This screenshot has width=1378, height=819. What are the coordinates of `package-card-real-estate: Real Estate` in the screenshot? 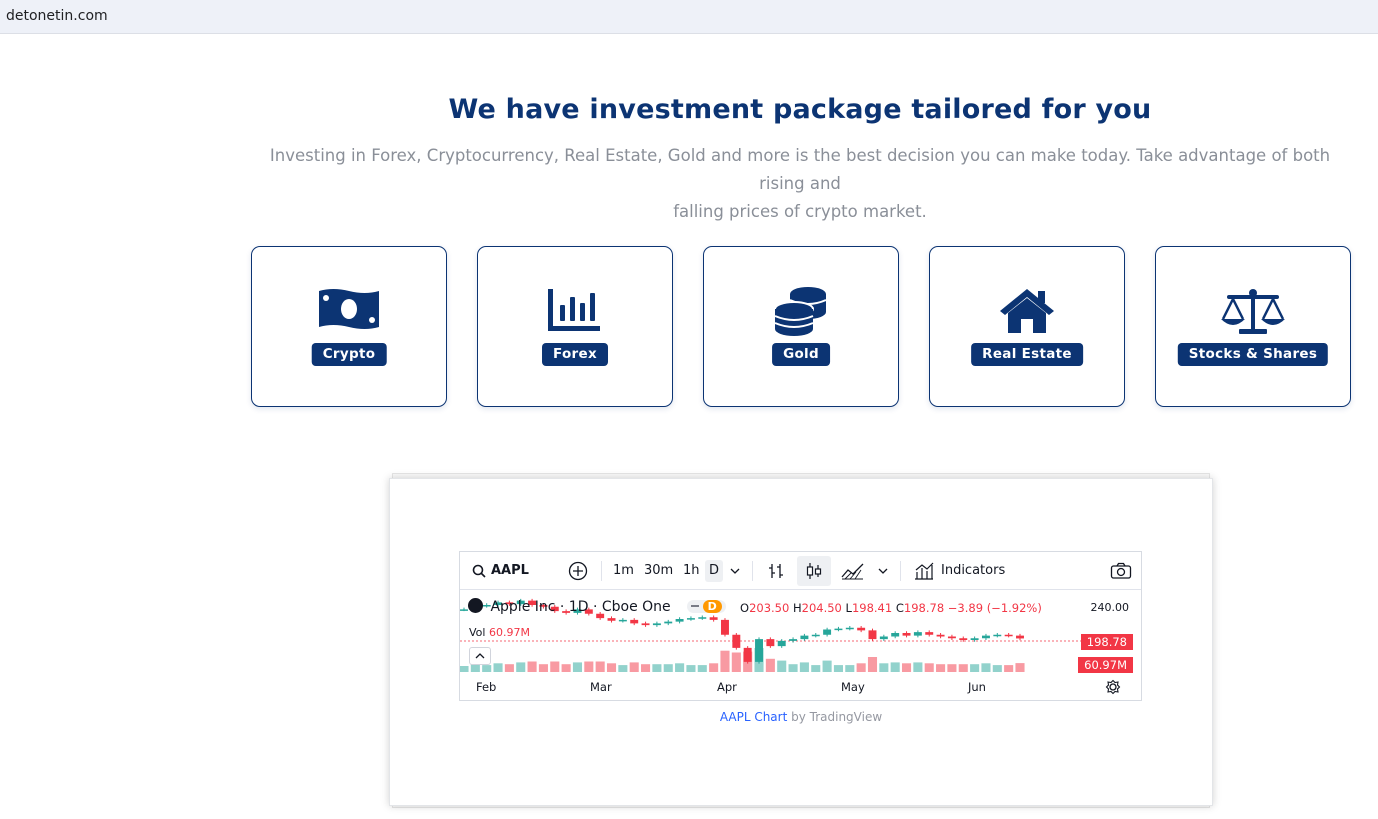 It's located at (1027, 326).